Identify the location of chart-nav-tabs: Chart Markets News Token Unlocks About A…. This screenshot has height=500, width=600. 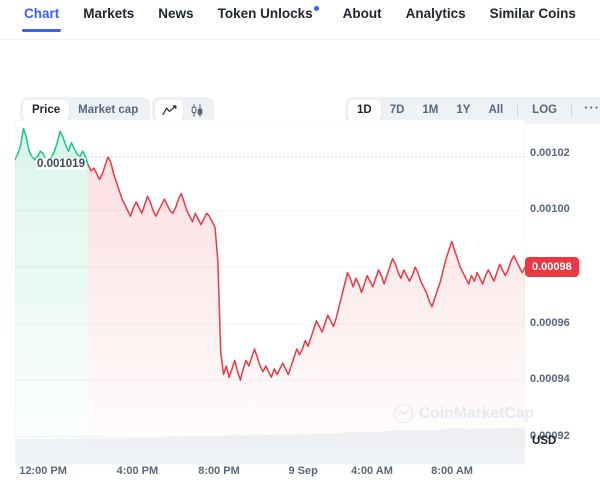
(300, 20).